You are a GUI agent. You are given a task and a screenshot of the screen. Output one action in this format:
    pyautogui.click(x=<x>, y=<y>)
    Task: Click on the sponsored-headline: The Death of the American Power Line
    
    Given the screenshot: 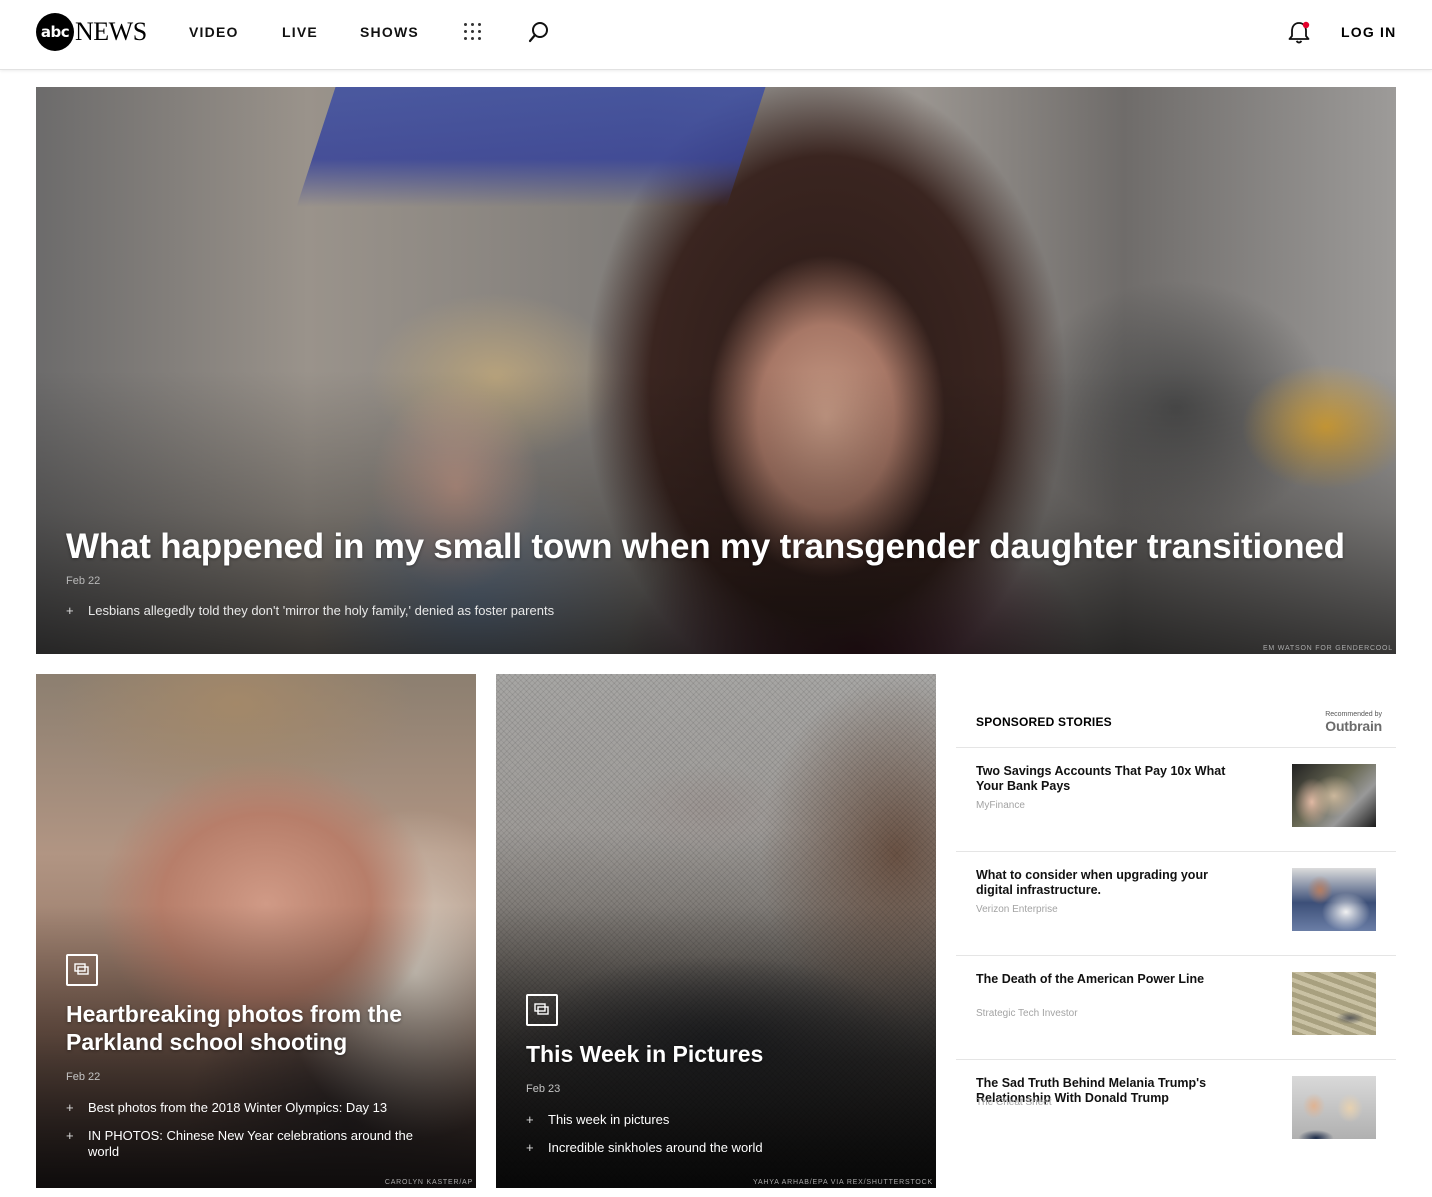 What is the action you would take?
    pyautogui.click(x=1090, y=979)
    